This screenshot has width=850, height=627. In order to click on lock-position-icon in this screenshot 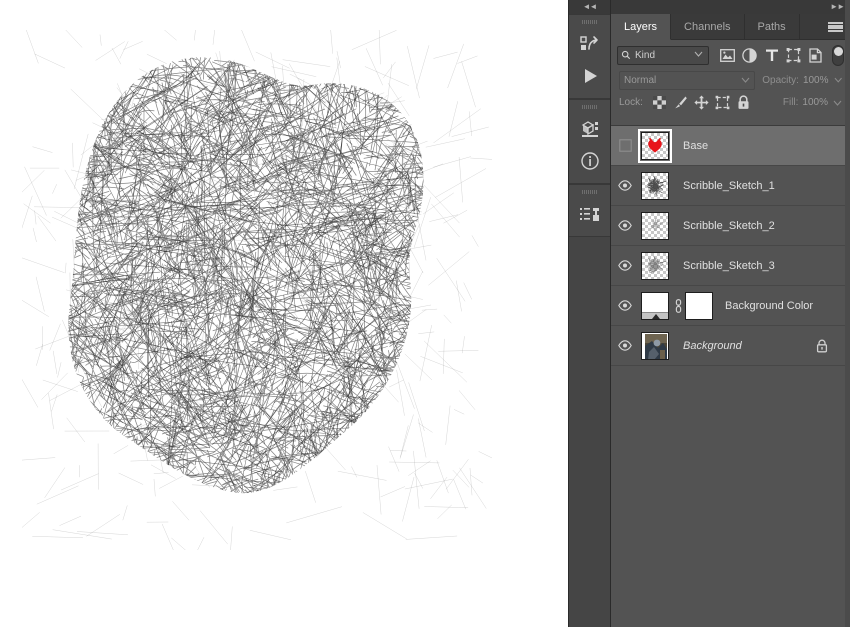, I will do `click(701, 103)`.